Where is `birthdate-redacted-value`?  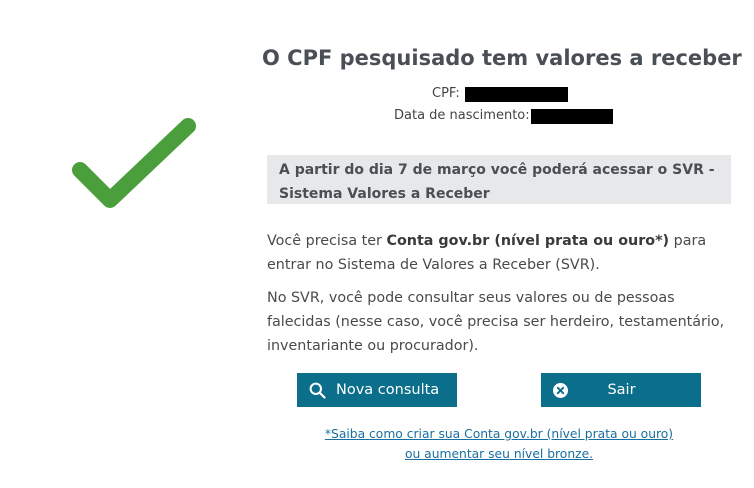
birthdate-redacted-value is located at coordinates (572, 116).